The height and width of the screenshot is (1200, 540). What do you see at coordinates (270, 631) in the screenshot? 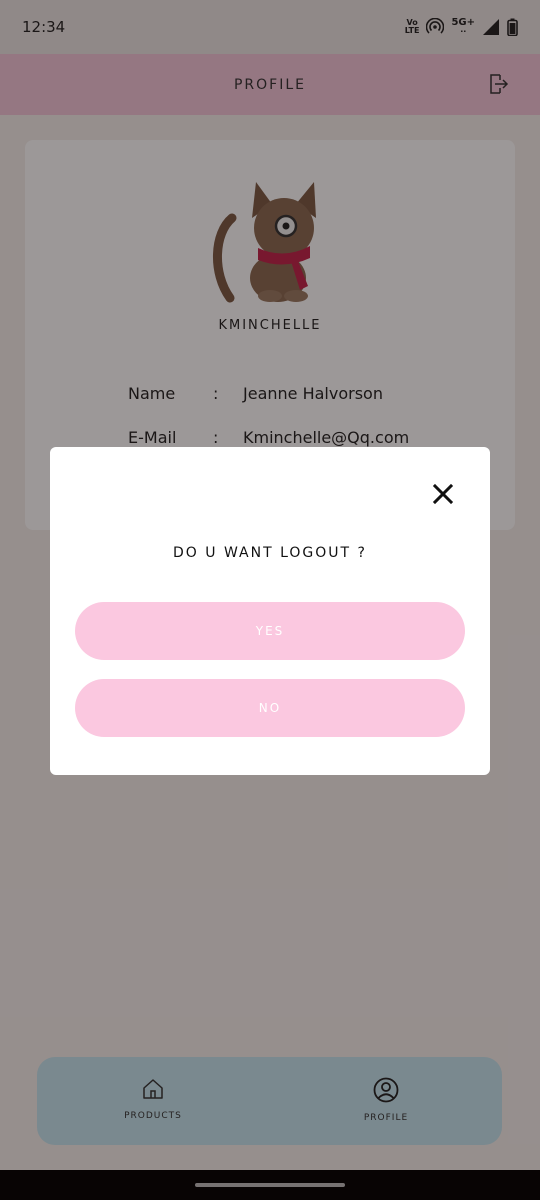
I see `yes-button: YES` at bounding box center [270, 631].